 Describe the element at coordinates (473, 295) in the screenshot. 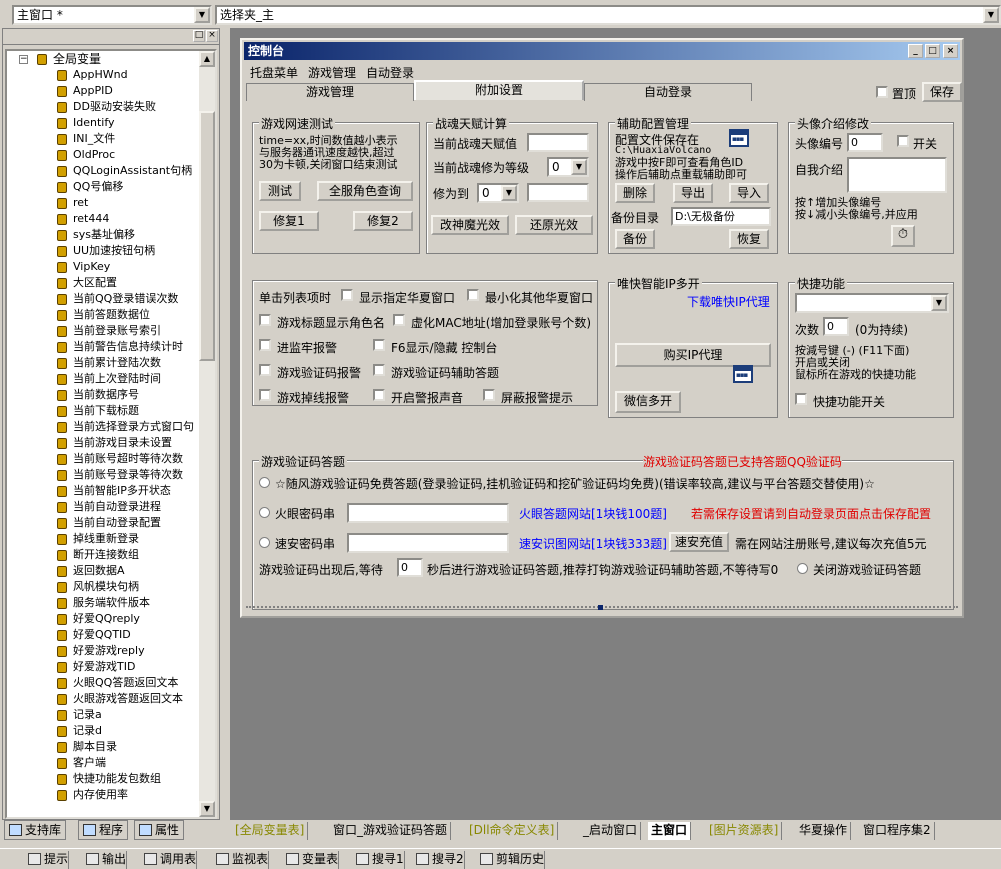

I see `minimize-other-checkbox` at that location.